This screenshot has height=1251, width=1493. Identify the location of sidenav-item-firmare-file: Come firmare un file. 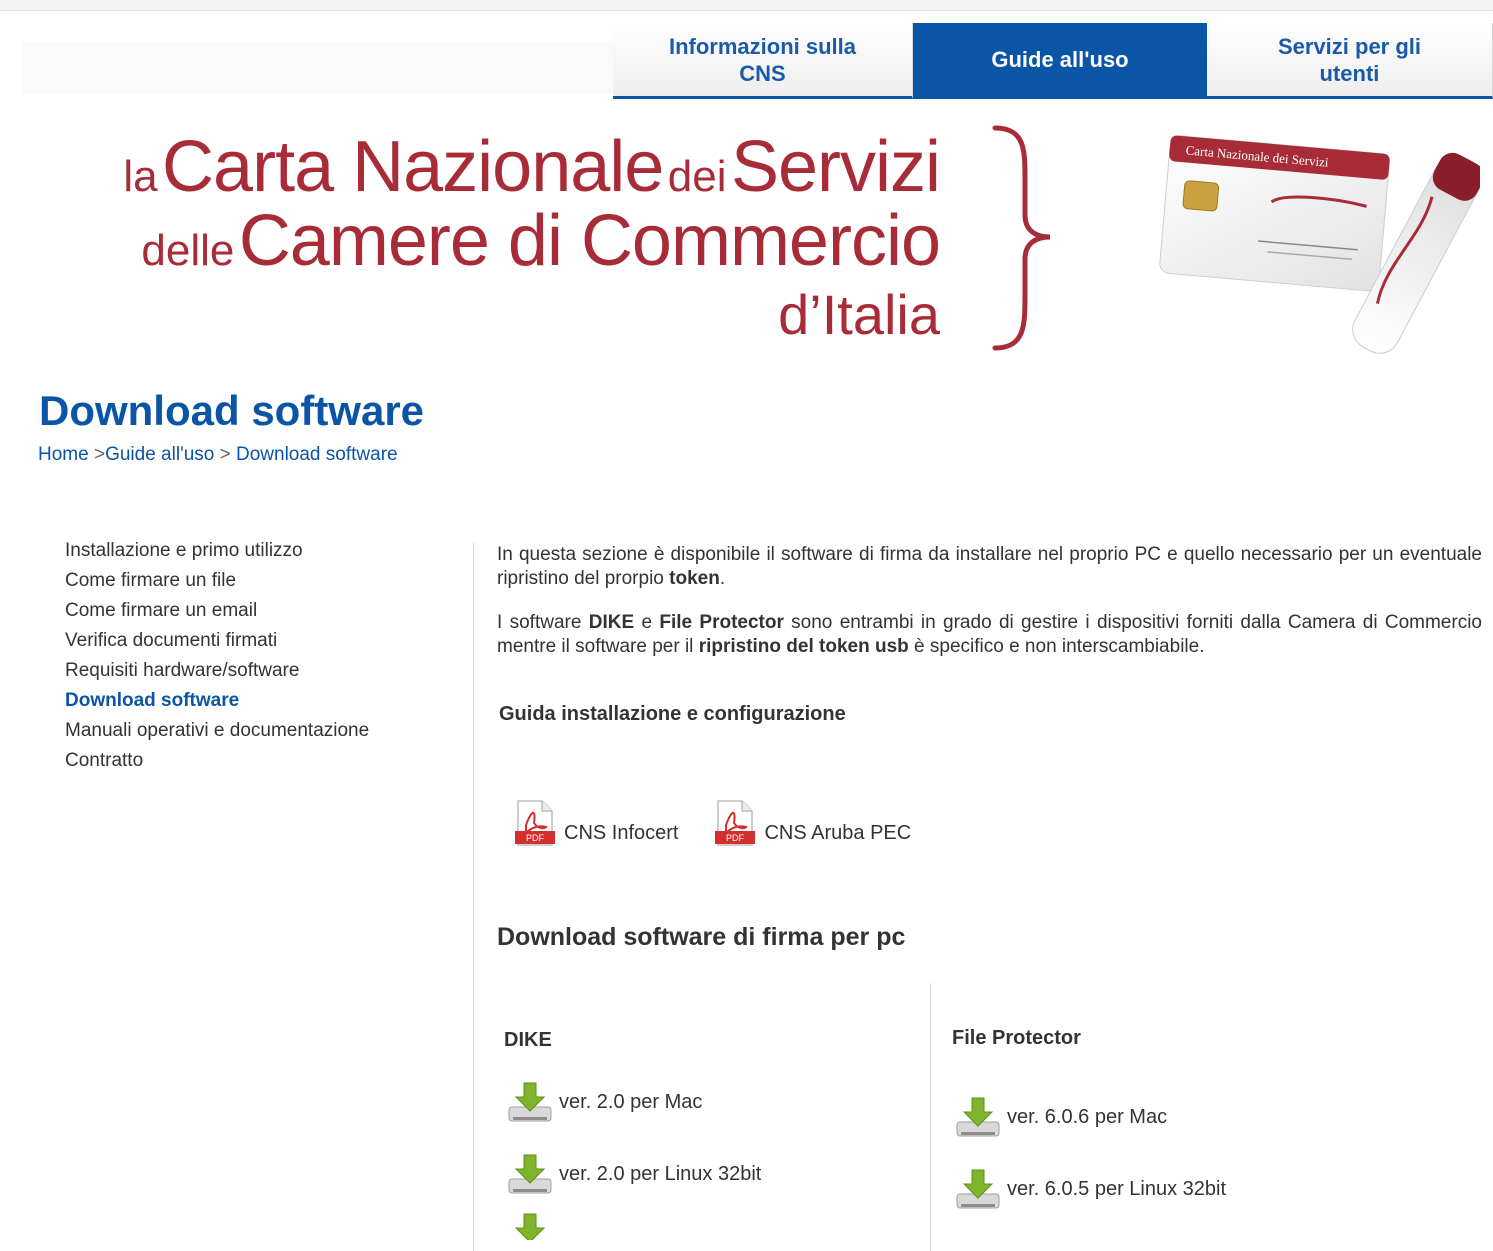
(255, 581).